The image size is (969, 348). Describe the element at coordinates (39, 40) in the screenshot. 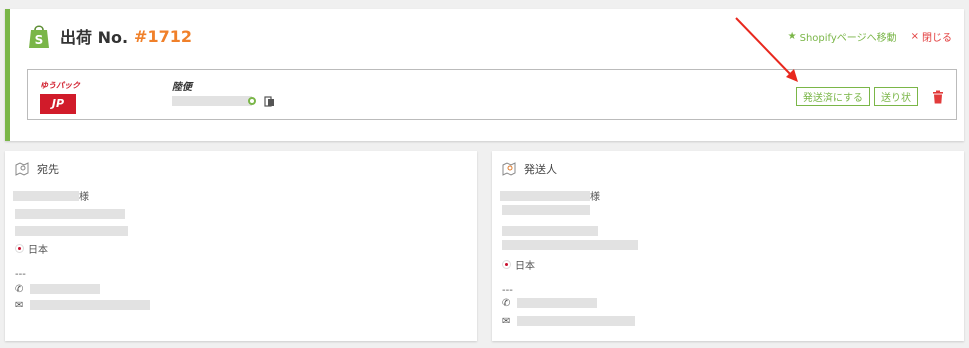

I see `svg-text: S` at that location.